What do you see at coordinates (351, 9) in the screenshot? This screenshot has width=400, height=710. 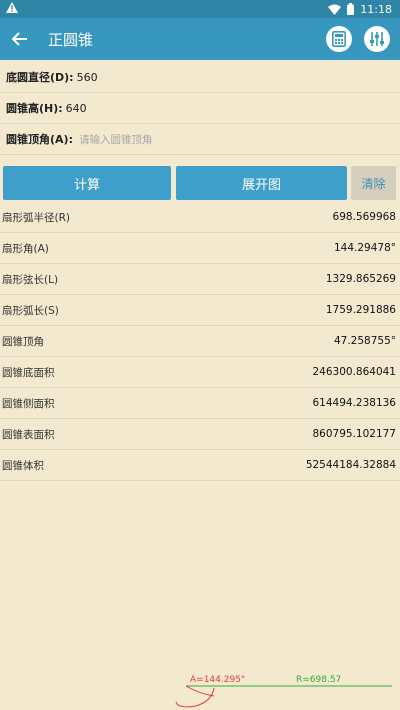 I see `battery-icon` at bounding box center [351, 9].